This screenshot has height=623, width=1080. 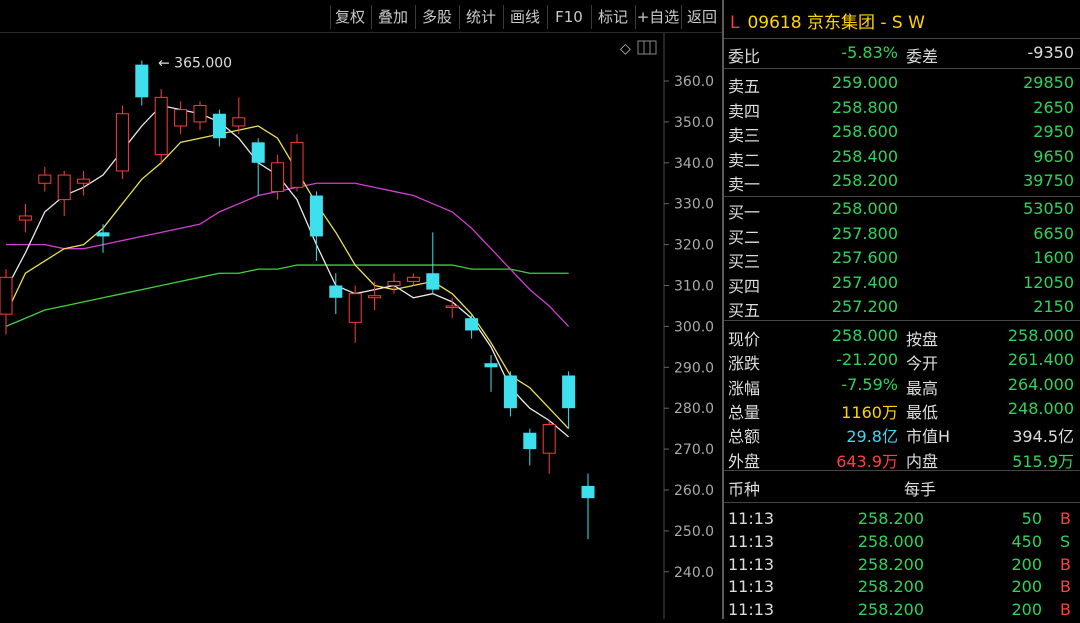 I want to click on ask-label: 卖五, so click(x=744, y=86).